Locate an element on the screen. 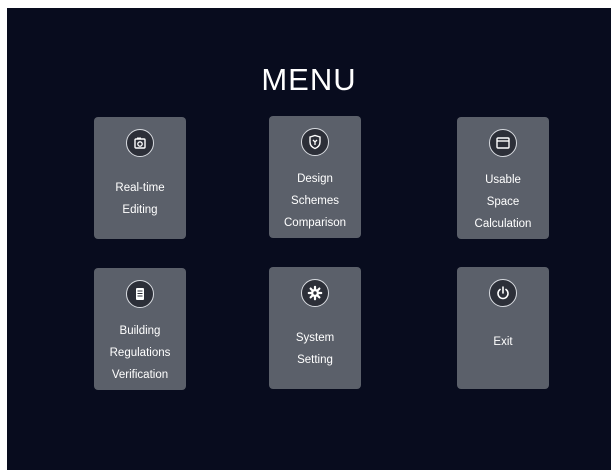 This screenshot has height=470, width=611. exit-label: Exit is located at coordinates (503, 342).